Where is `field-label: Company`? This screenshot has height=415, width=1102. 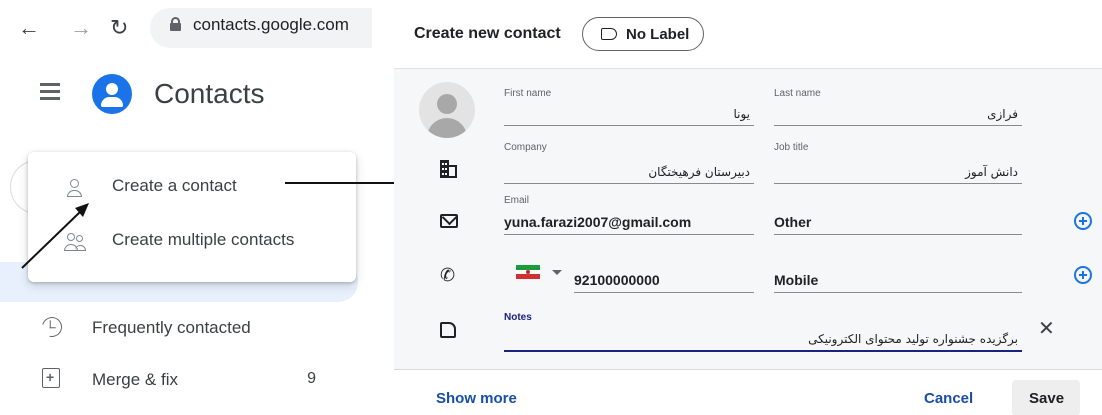 field-label: Company is located at coordinates (525, 147).